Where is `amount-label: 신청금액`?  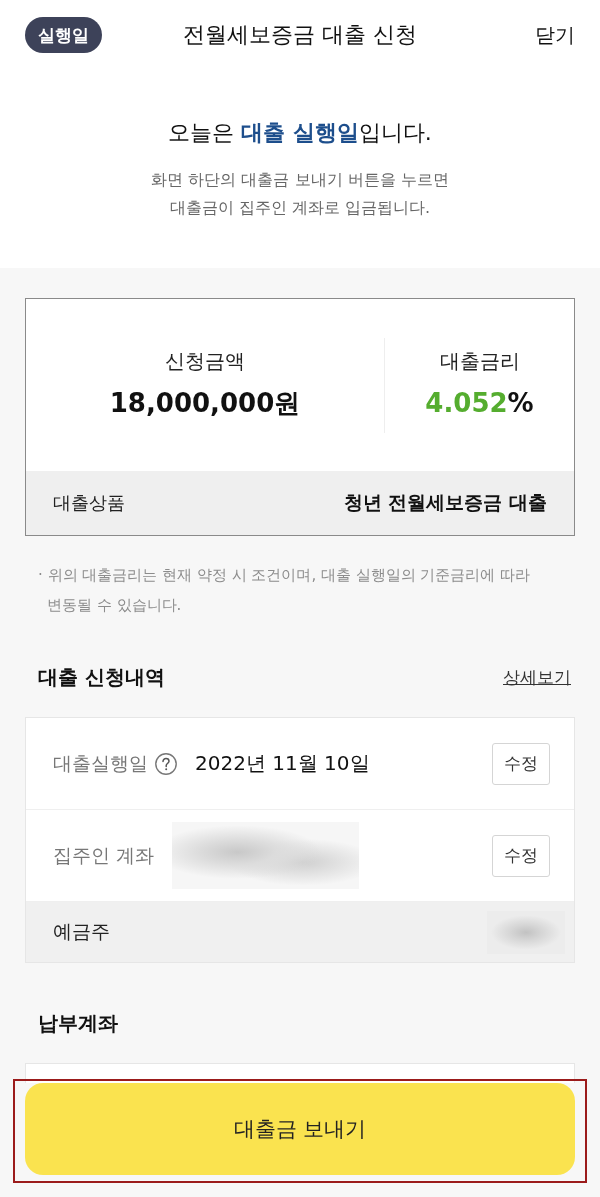
amount-label: 신청금액 is located at coordinates (205, 361).